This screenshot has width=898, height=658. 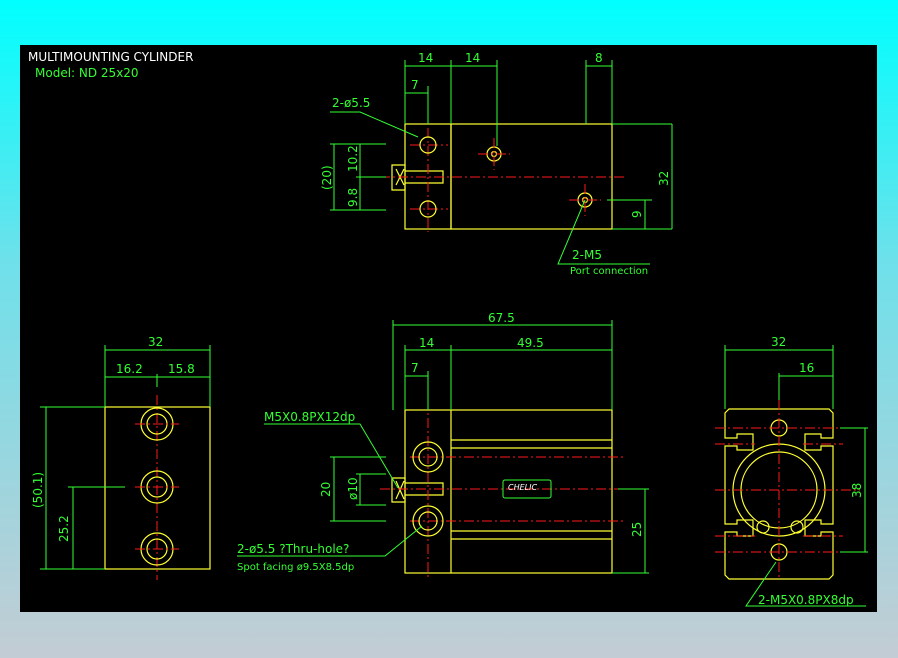 I want to click on dimension-label: 38, so click(x=857, y=490).